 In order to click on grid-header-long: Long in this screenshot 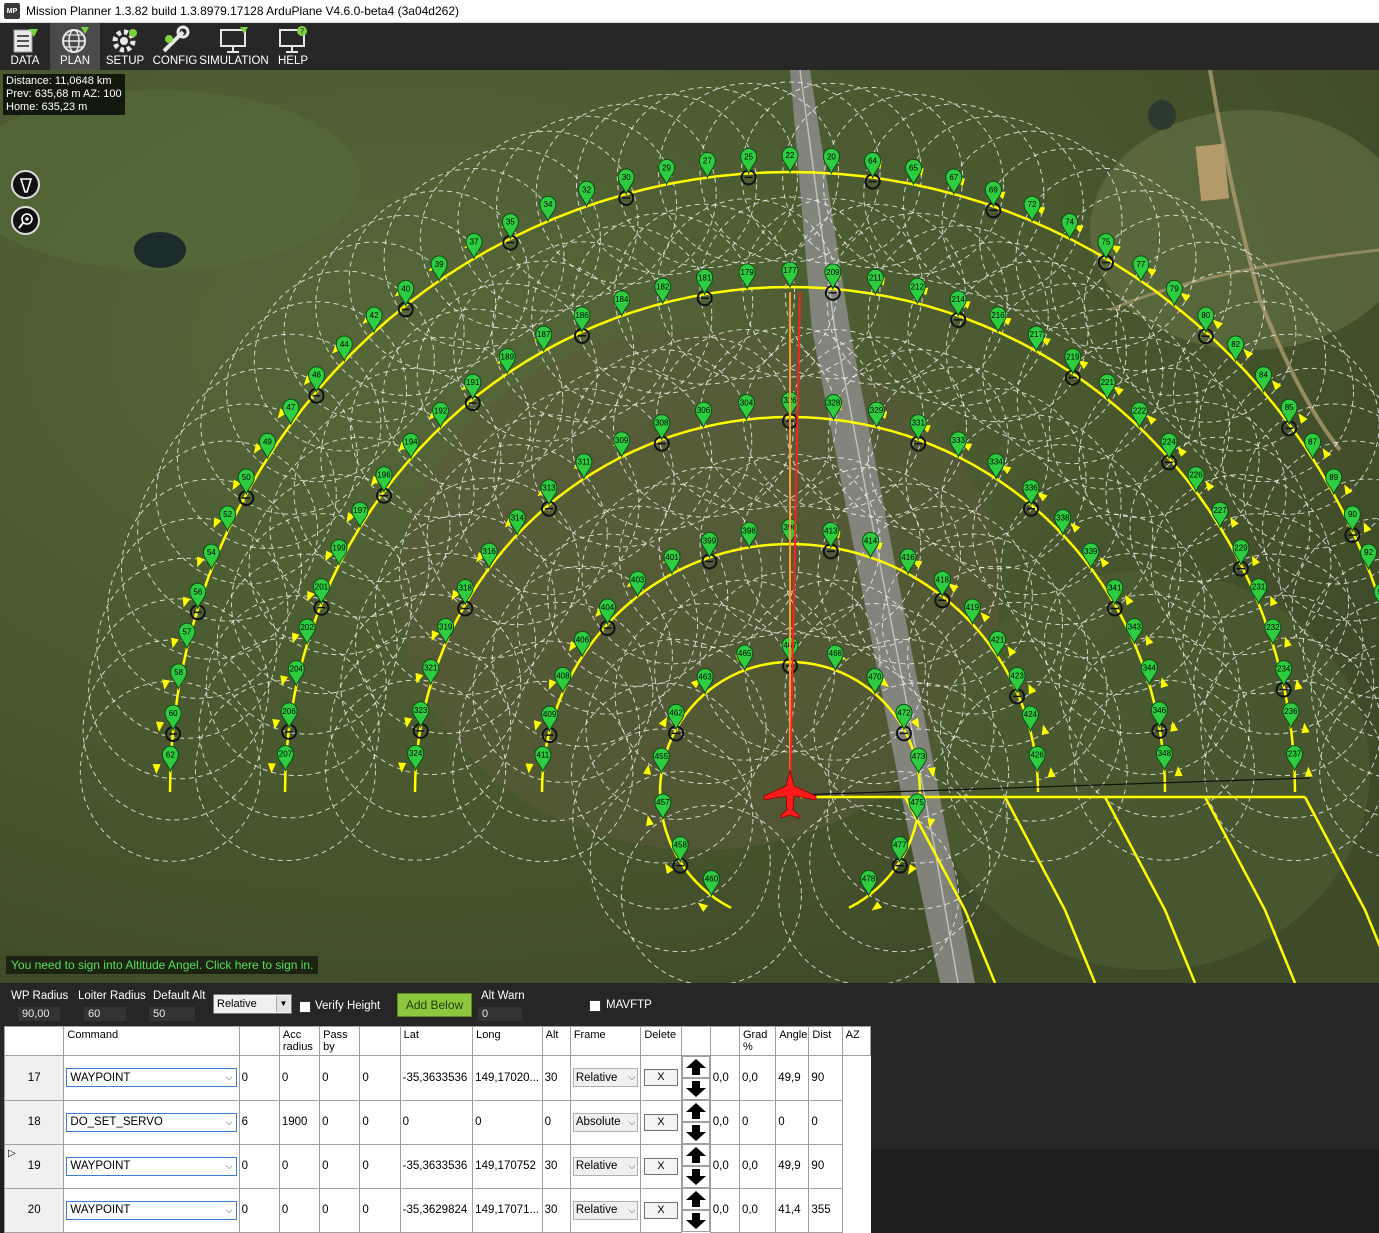, I will do `click(507, 1041)`.